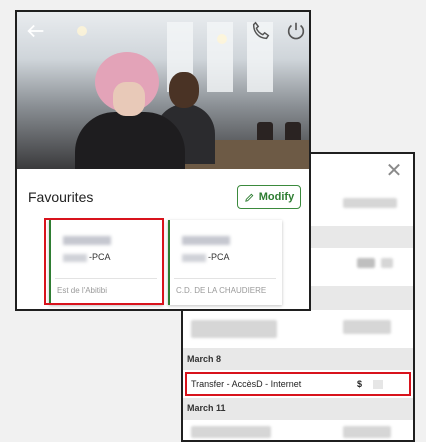 The width and height of the screenshot is (426, 442). Describe the element at coordinates (194, 258) in the screenshot. I see `blurred-account-number` at that location.